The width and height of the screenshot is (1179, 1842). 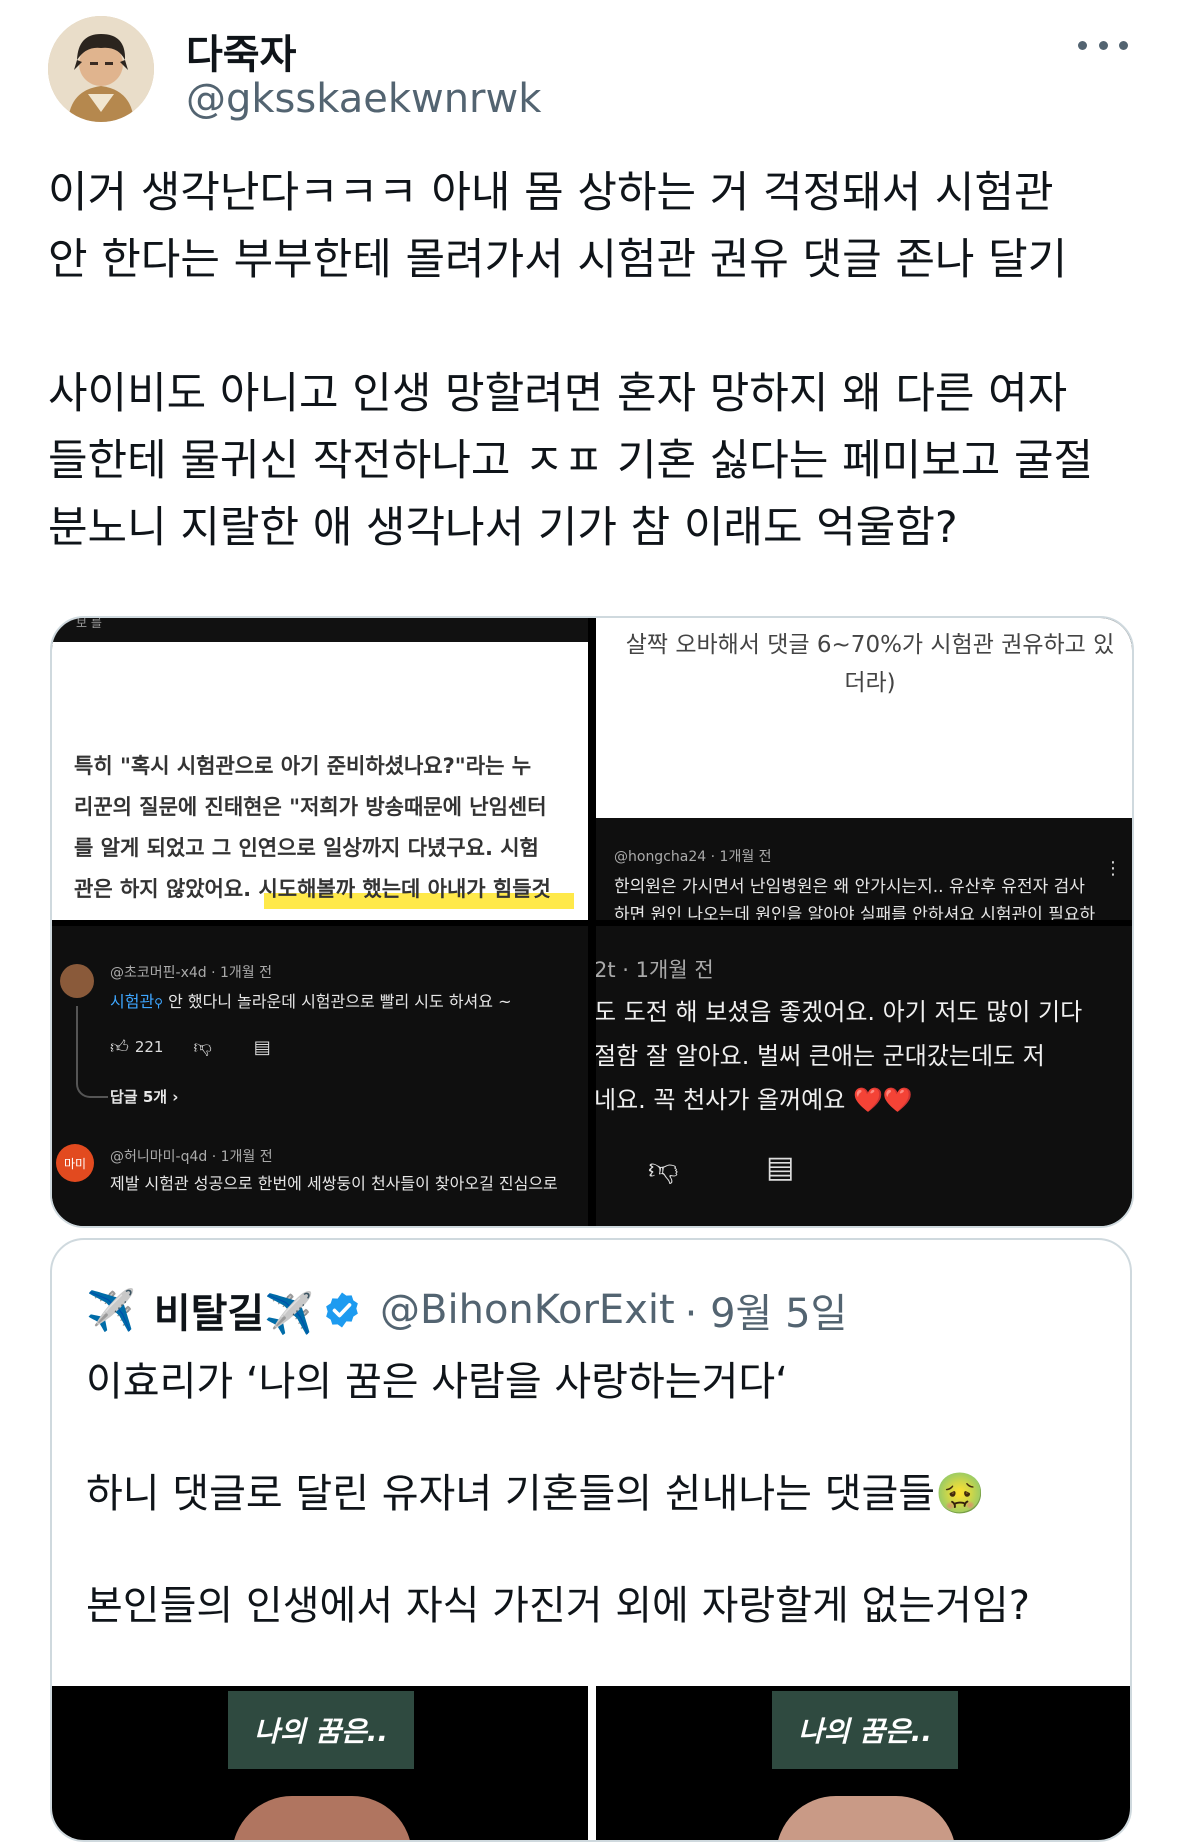 I want to click on search-tag-link: 시험관, so click(x=132, y=1001).